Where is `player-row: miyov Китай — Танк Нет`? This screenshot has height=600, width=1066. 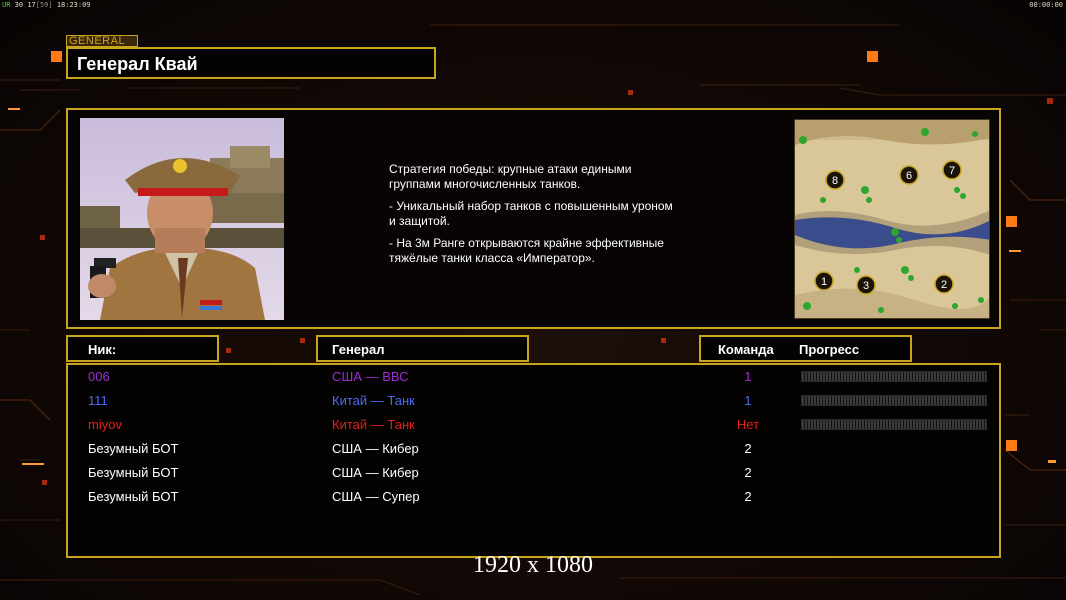 player-row: miyov Китай — Танк Нет is located at coordinates (533, 427).